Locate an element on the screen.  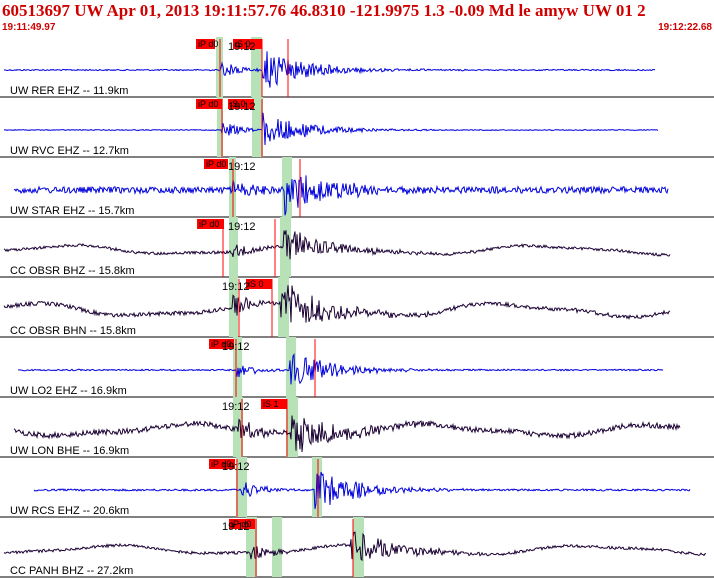
station-label: UW RVC EHZ -- 12.7km is located at coordinates (69, 151).